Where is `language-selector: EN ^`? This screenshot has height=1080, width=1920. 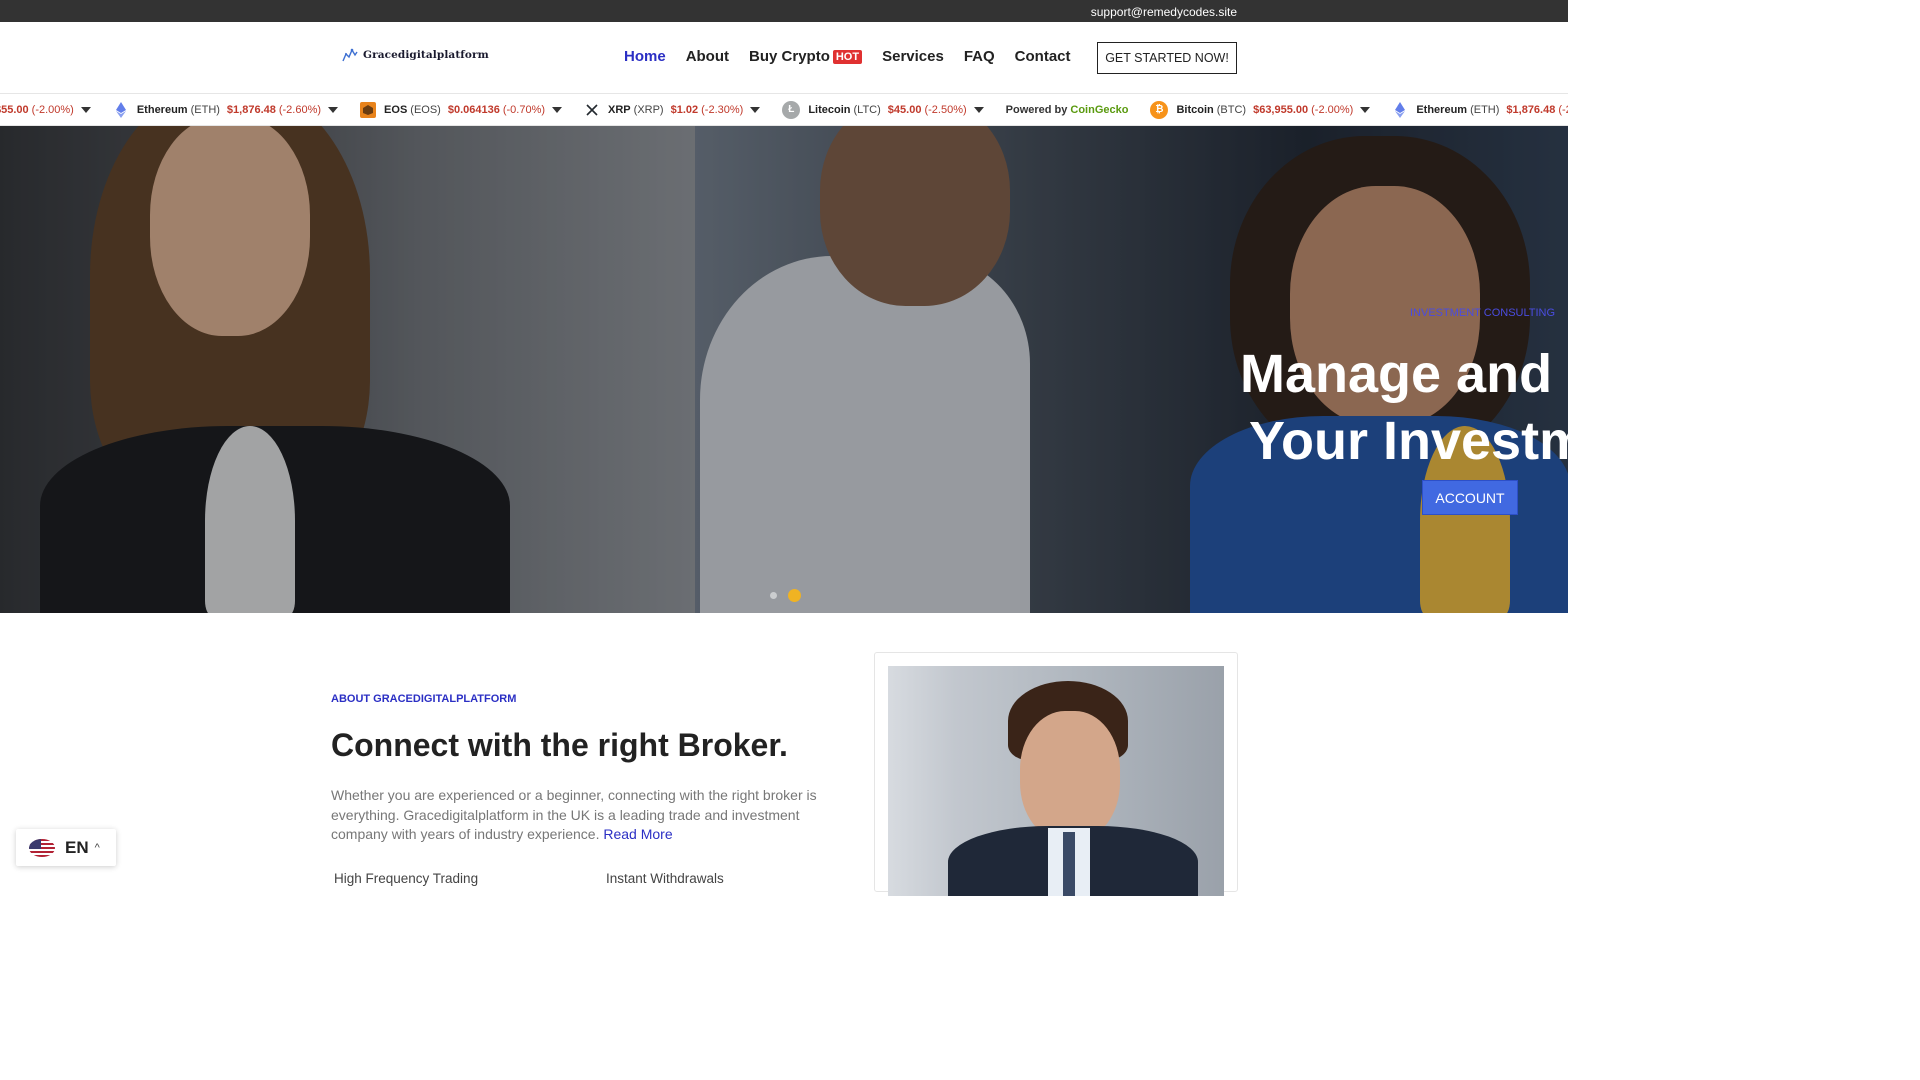
language-selector: EN ^ is located at coordinates (66, 847).